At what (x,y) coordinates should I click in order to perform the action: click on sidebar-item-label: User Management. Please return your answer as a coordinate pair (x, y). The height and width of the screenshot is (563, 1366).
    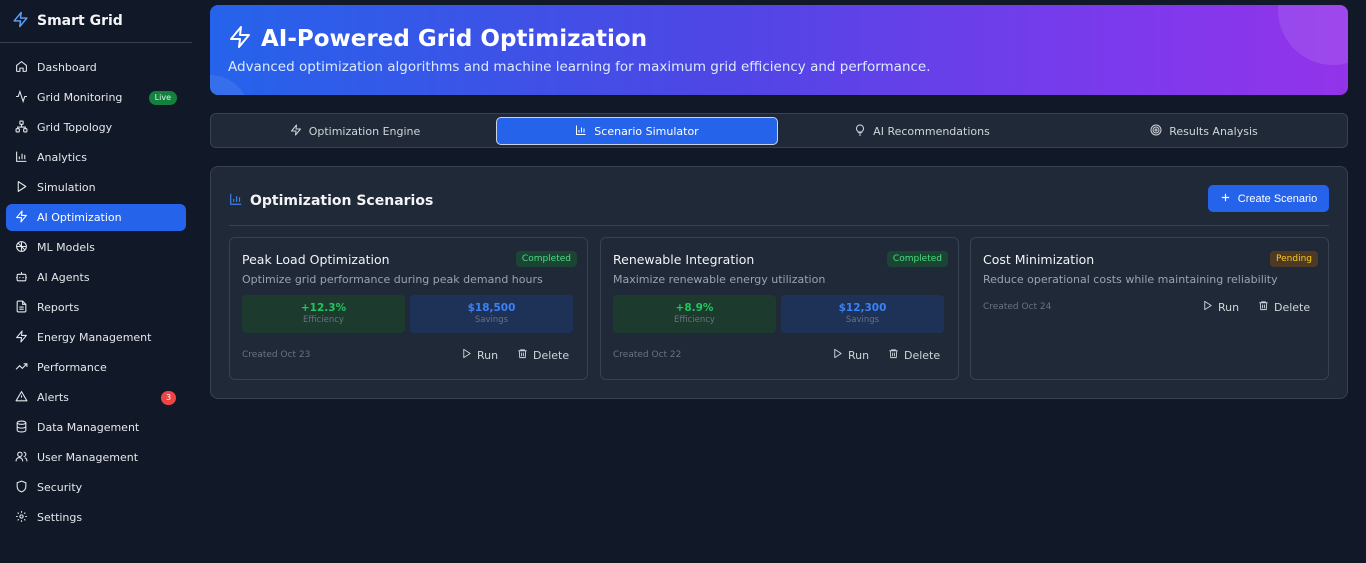
    Looking at the image, I should click on (88, 457).